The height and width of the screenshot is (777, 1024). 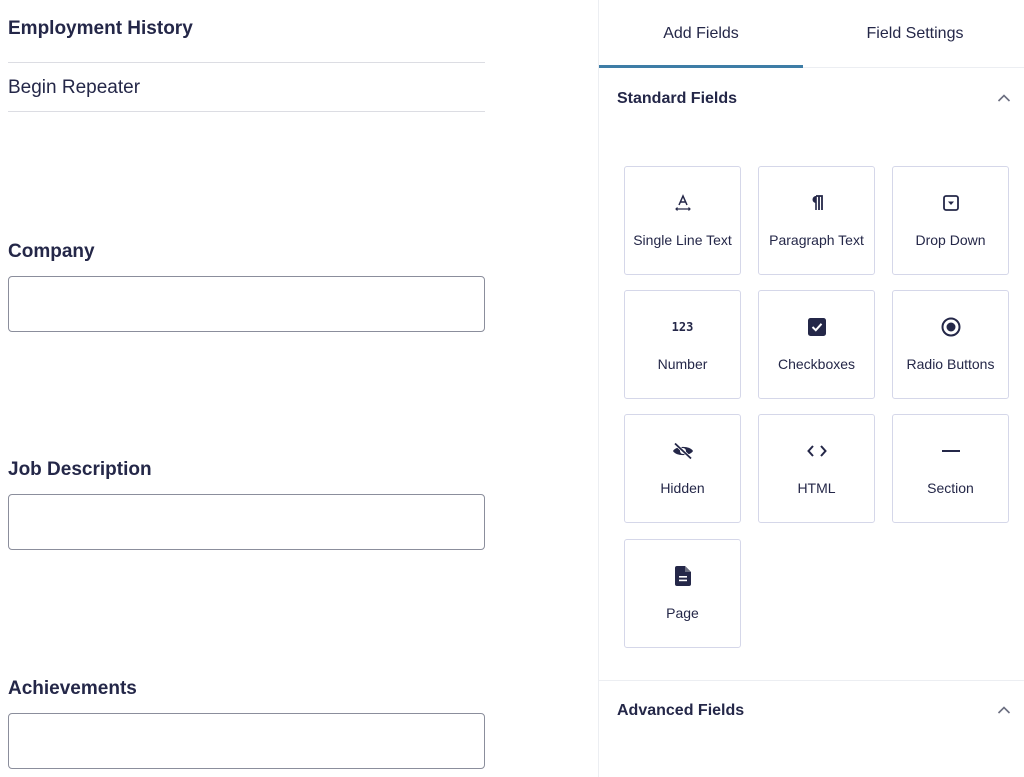 What do you see at coordinates (811, 99) in the screenshot?
I see `standard-fields-header: Standard Fields` at bounding box center [811, 99].